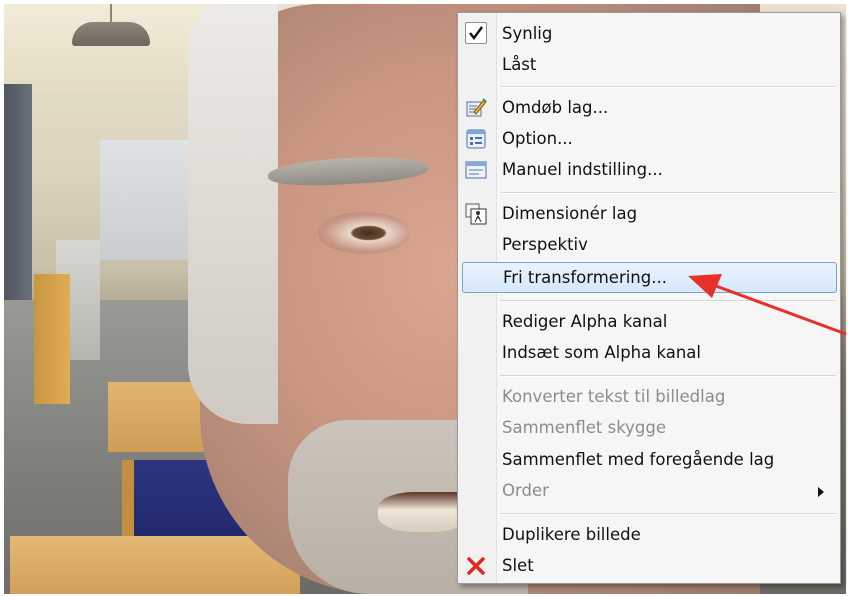 The width and height of the screenshot is (848, 596). I want to click on menu-item-indsaet-som-alpha-kanal: Indsæt som Alpha kanal, so click(648, 353).